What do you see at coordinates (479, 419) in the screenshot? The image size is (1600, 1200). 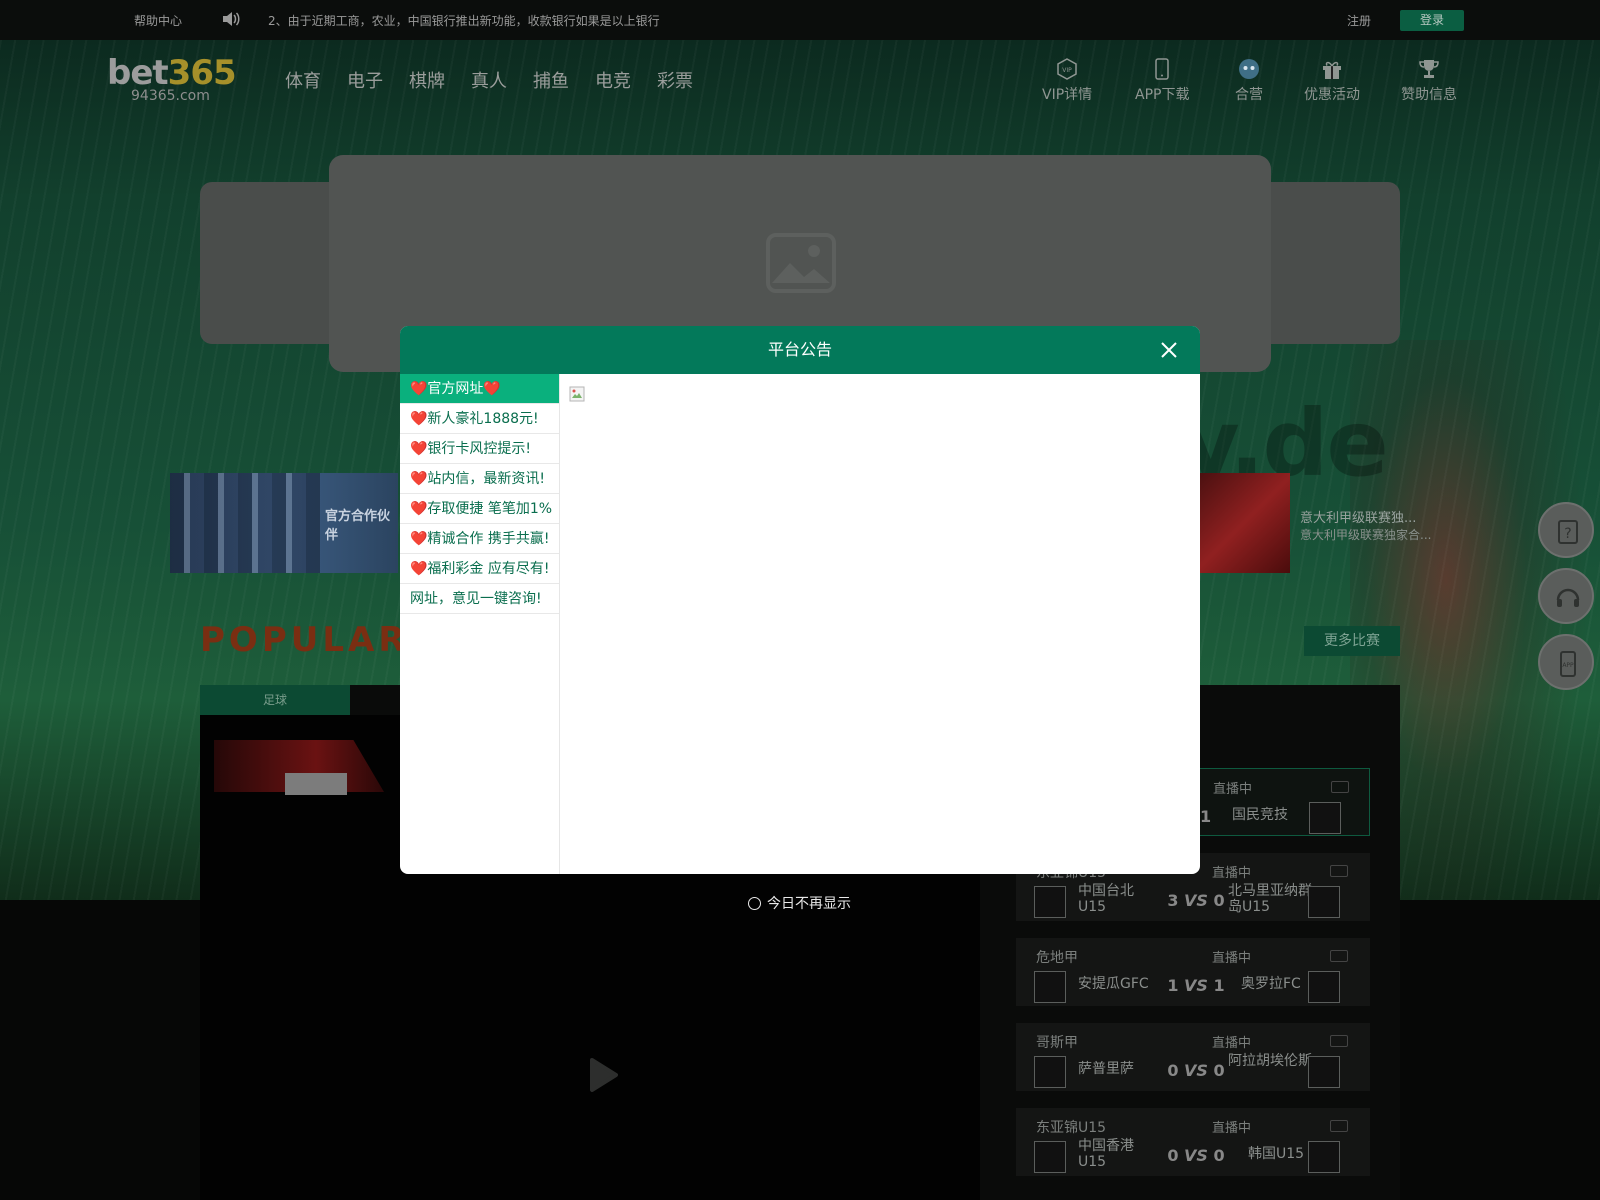 I see `announcement-item-new-user-bonus: ❤️新人豪礼1888元!` at bounding box center [479, 419].